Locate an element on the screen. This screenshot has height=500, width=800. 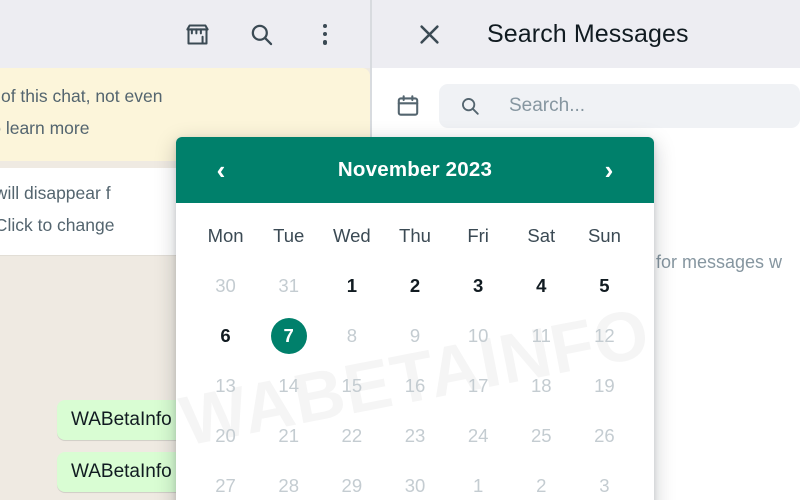
weekday-label-wed: Wed is located at coordinates (351, 235).